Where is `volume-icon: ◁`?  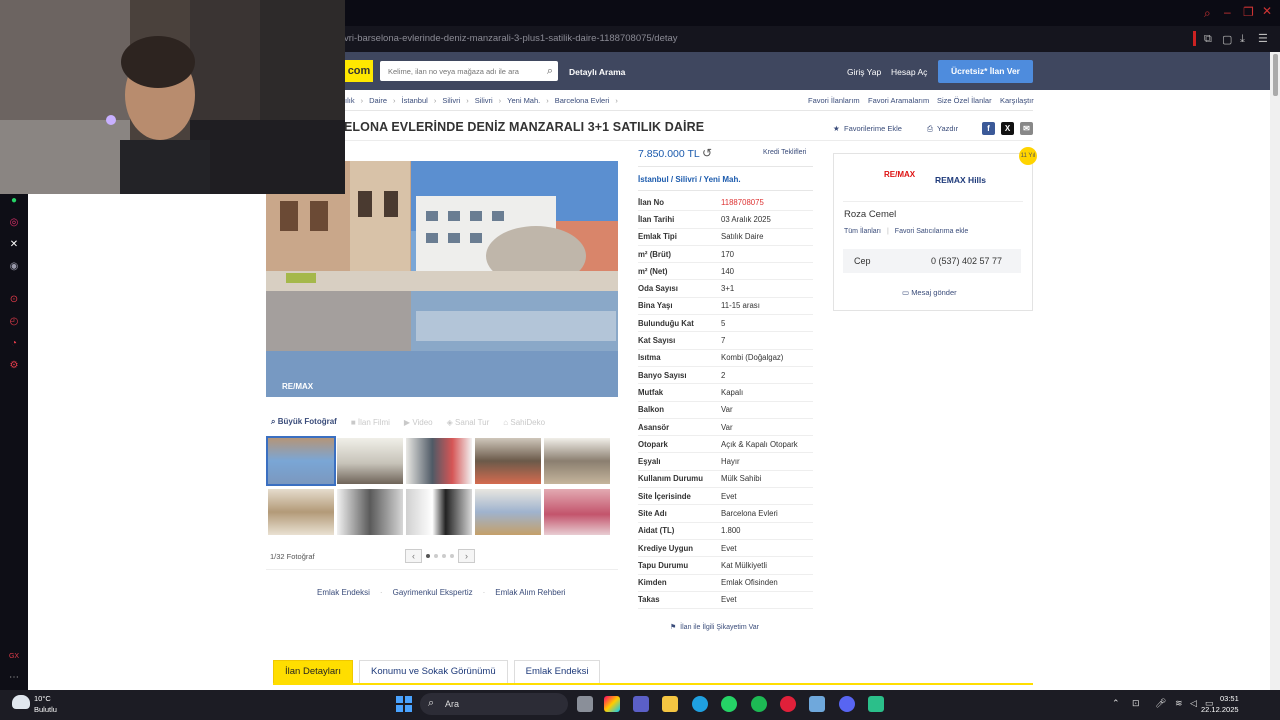
volume-icon: ◁ is located at coordinates (1193, 703).